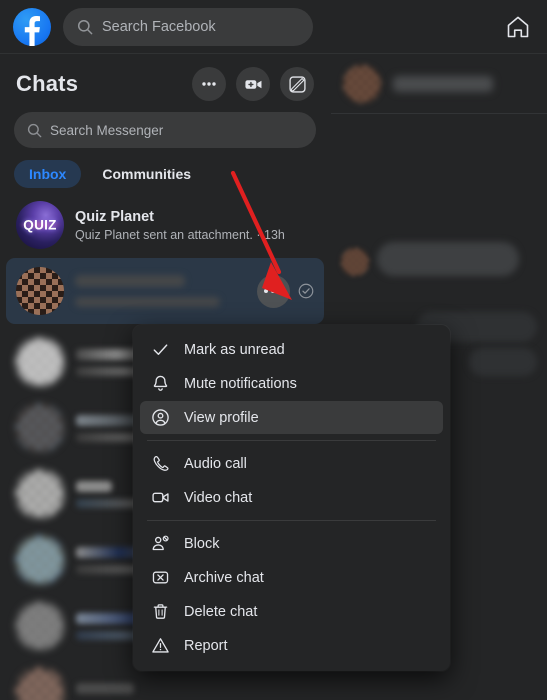 This screenshot has width=547, height=700. What do you see at coordinates (160, 497) in the screenshot?
I see `video-camera-icon` at bounding box center [160, 497].